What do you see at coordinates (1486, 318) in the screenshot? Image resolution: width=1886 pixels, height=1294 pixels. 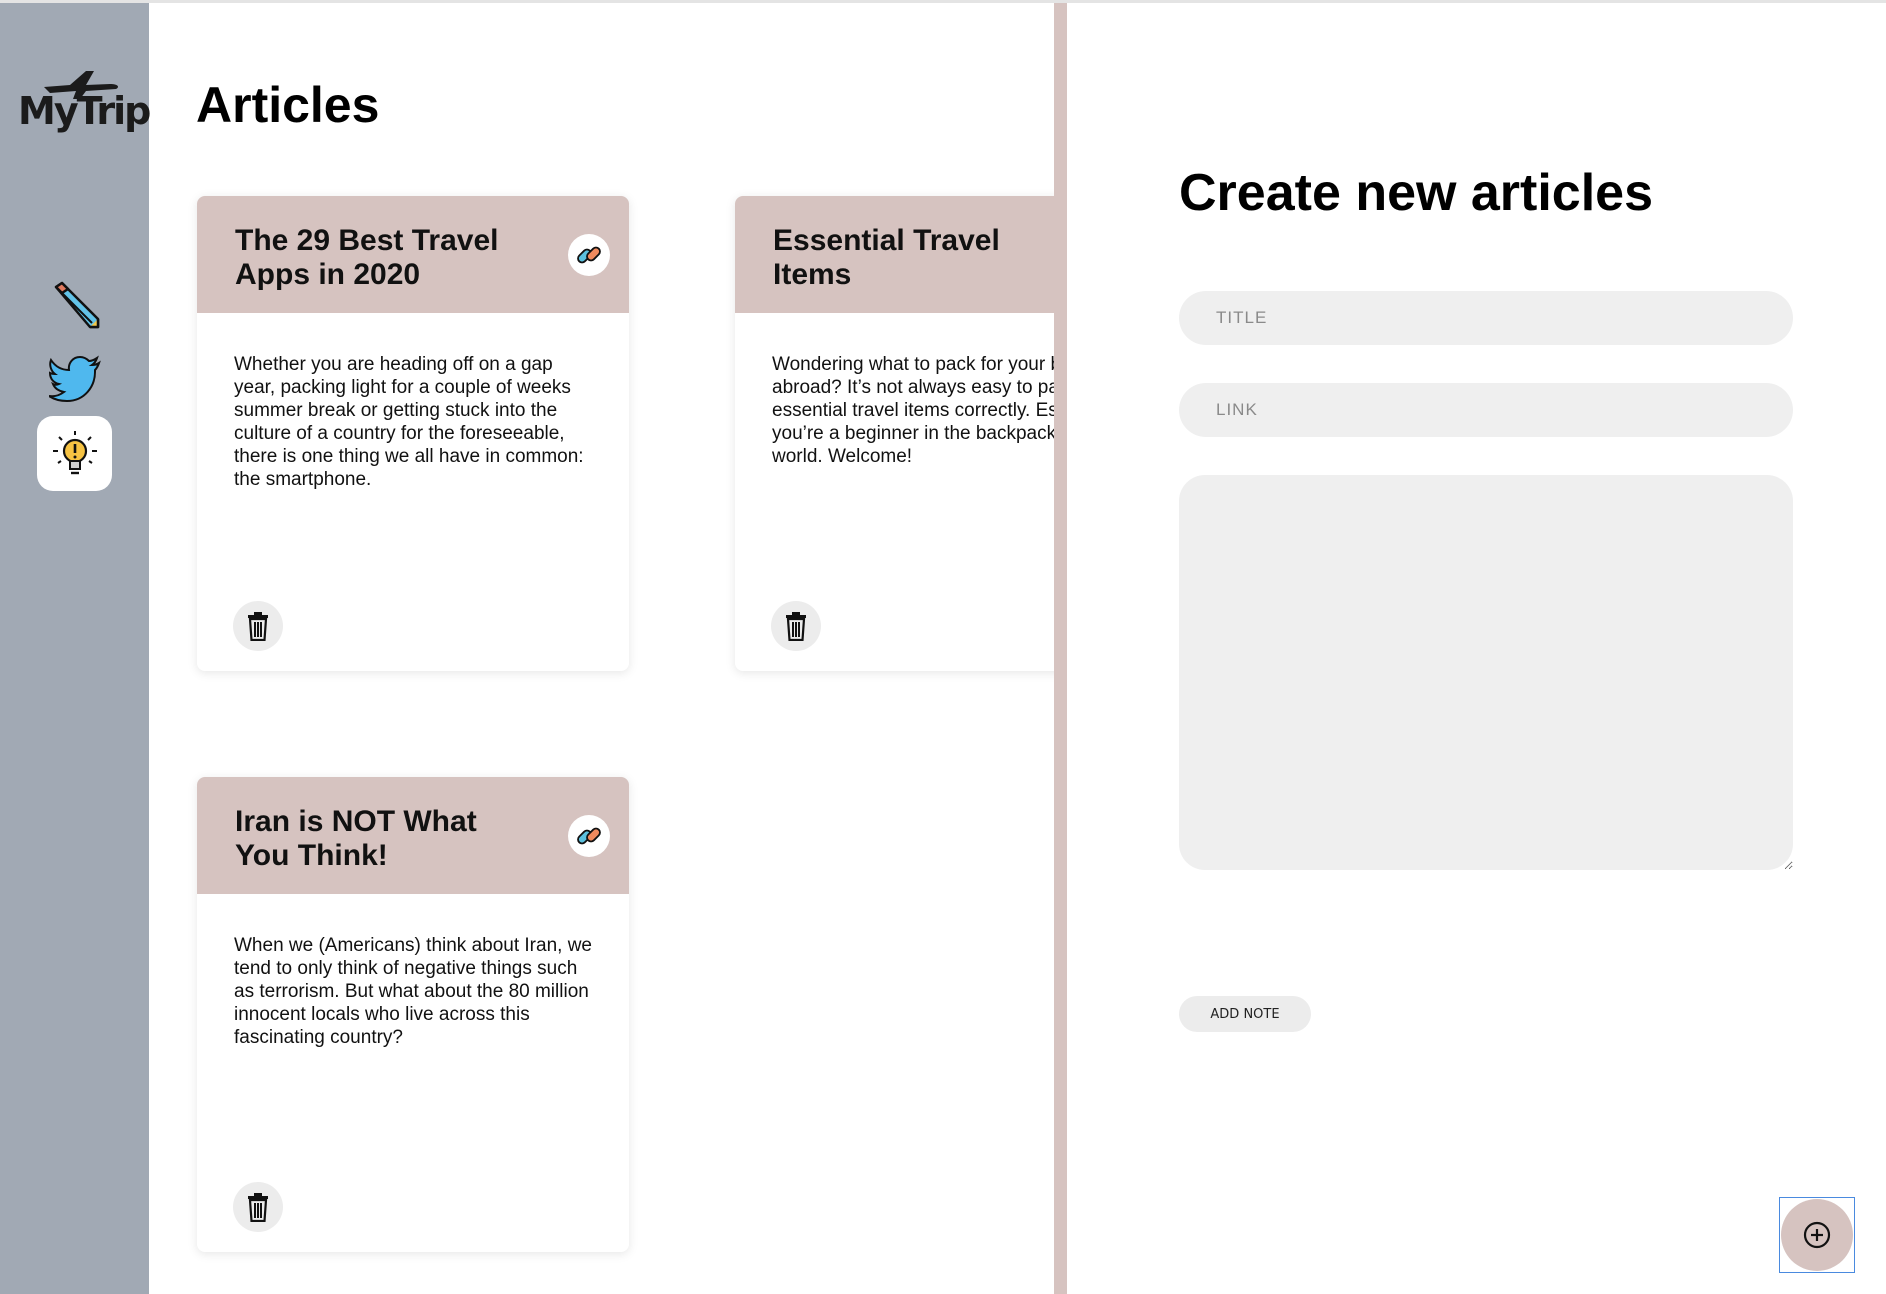 I see `title-input` at bounding box center [1486, 318].